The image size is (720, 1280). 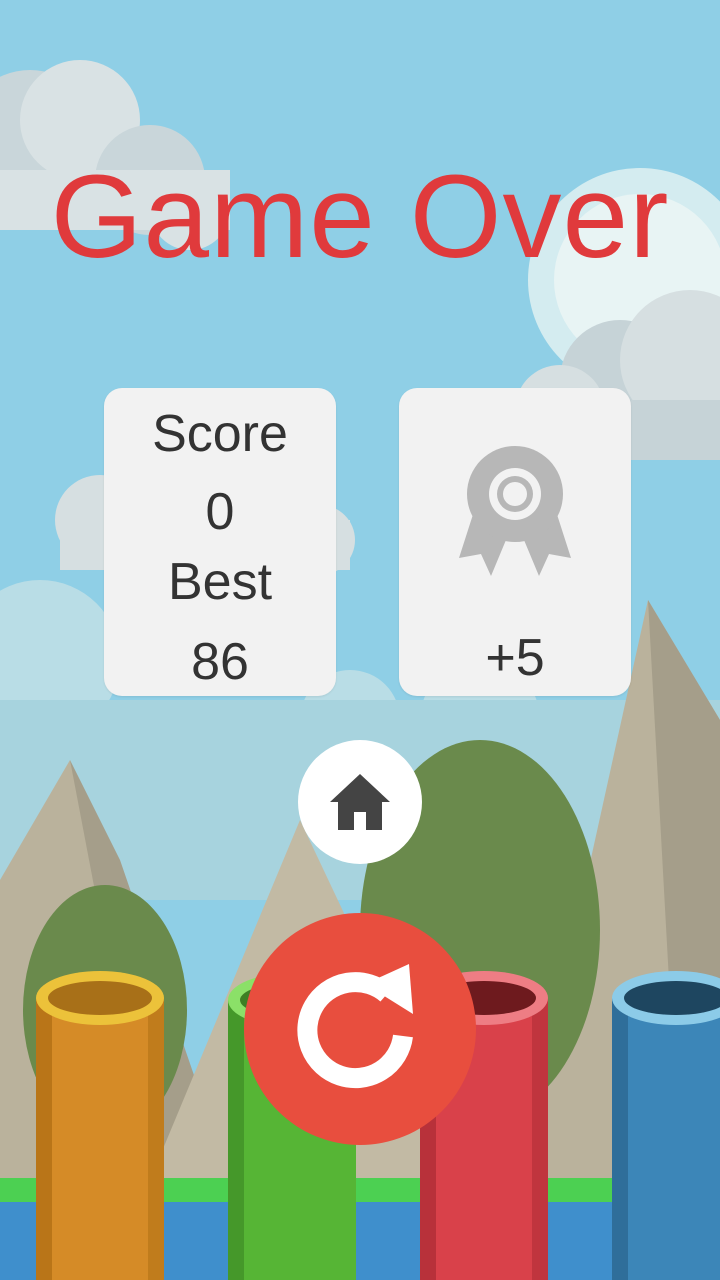 I want to click on score-panel: Score 0 Best 86, so click(x=220, y=542).